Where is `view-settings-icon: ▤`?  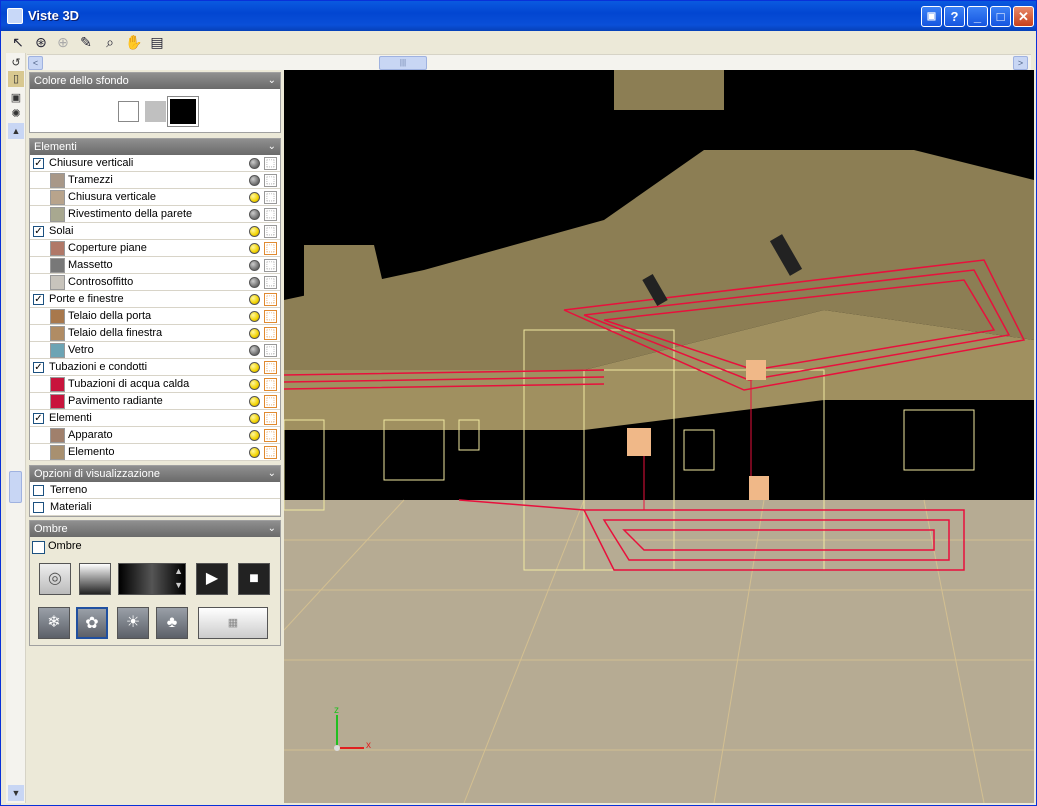
view-settings-icon: ▤ is located at coordinates (157, 42).